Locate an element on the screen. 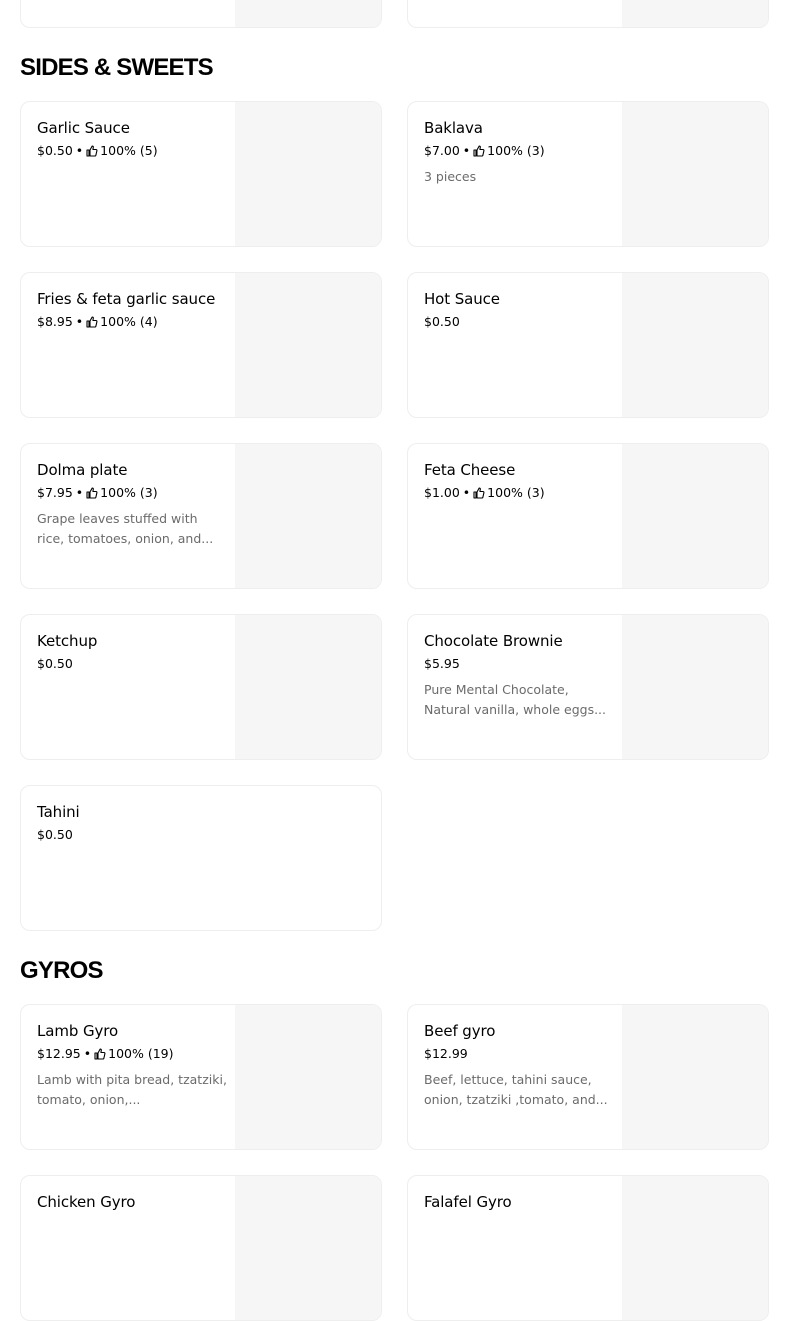 This screenshot has height=1321, width=804. menu-item-name: Fries & feta garlic sauce is located at coordinates (126, 299).